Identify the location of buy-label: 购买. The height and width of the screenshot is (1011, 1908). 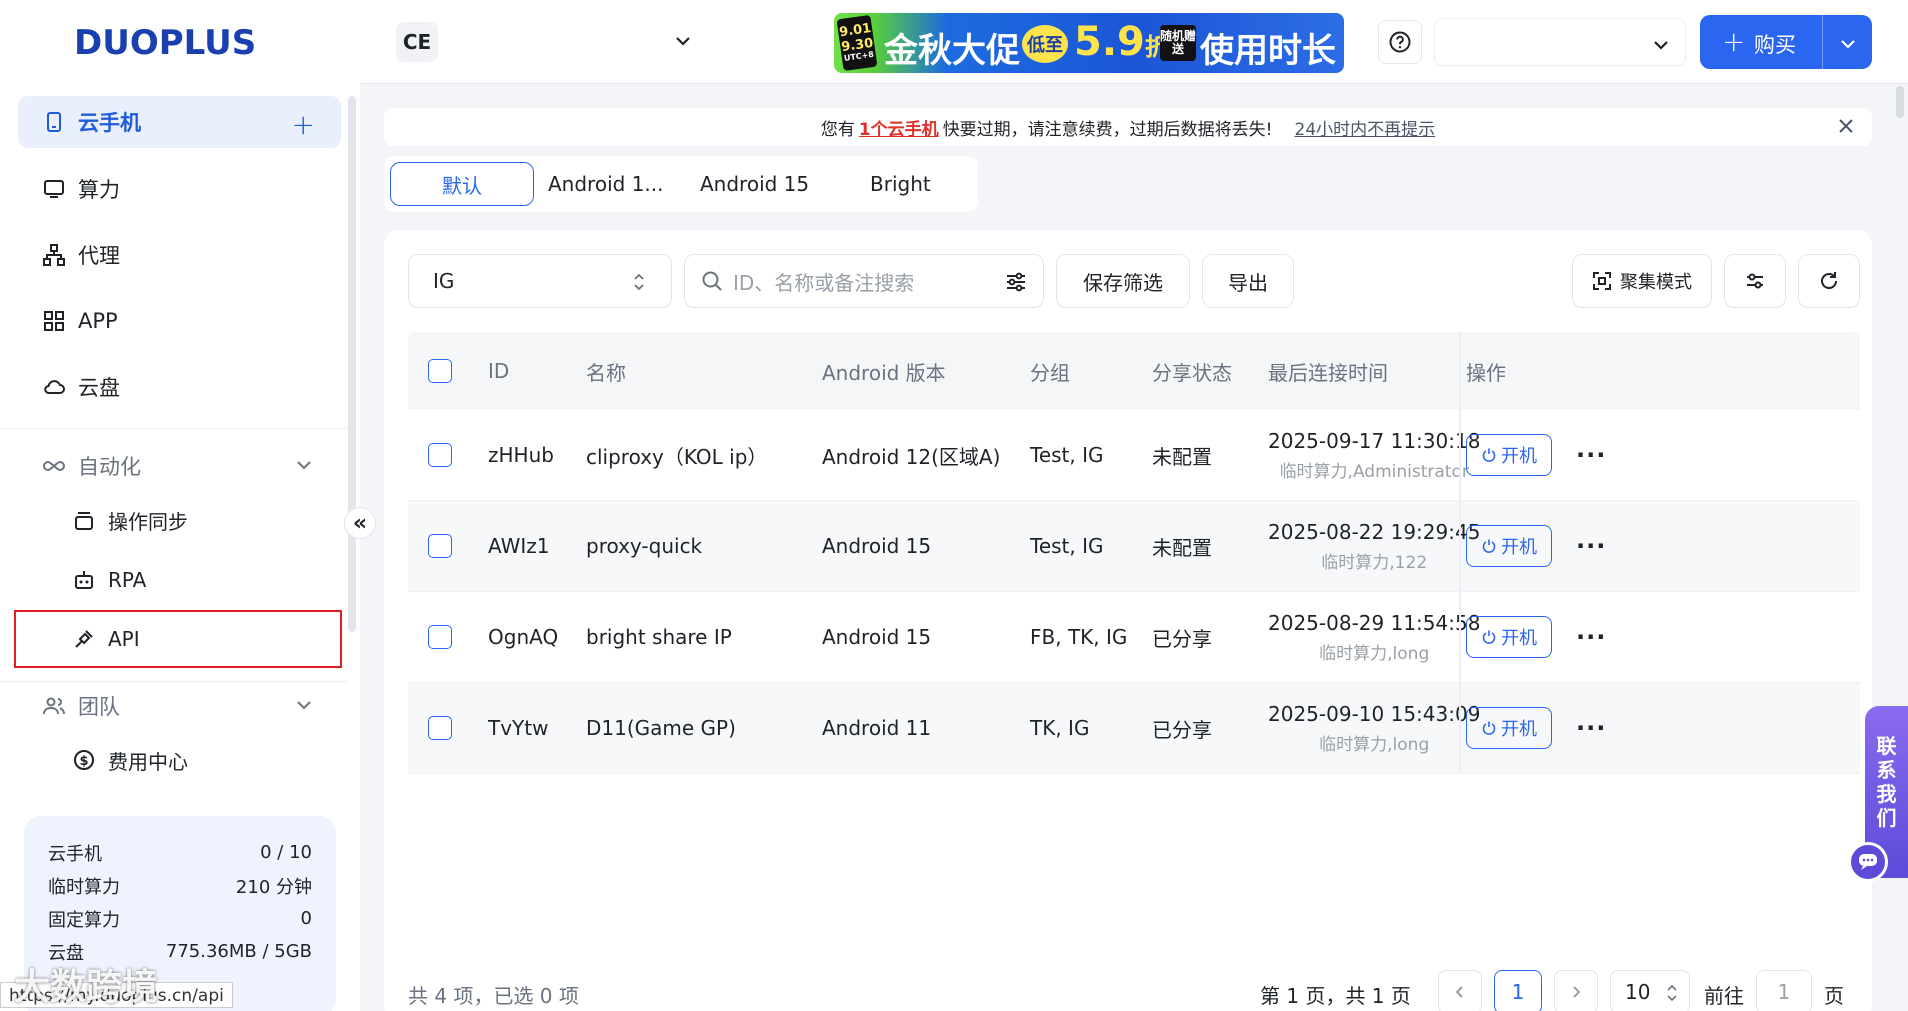
(1775, 45).